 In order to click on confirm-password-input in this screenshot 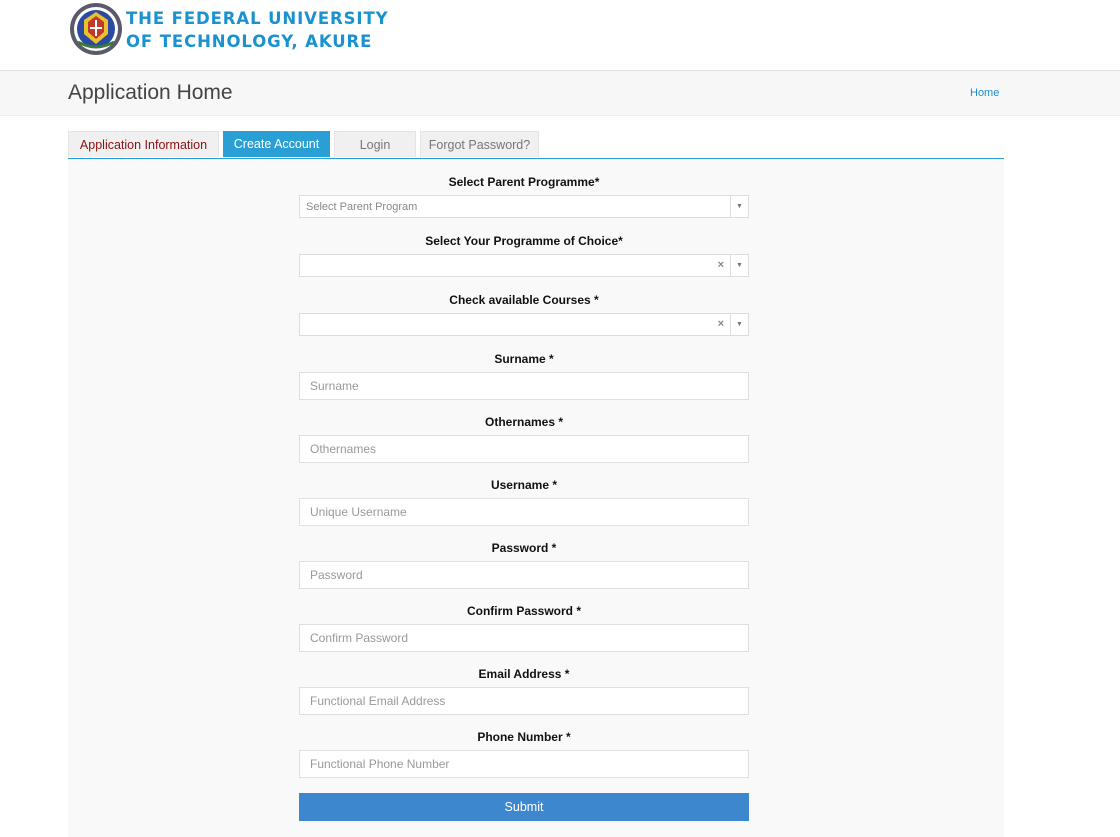, I will do `click(524, 638)`.